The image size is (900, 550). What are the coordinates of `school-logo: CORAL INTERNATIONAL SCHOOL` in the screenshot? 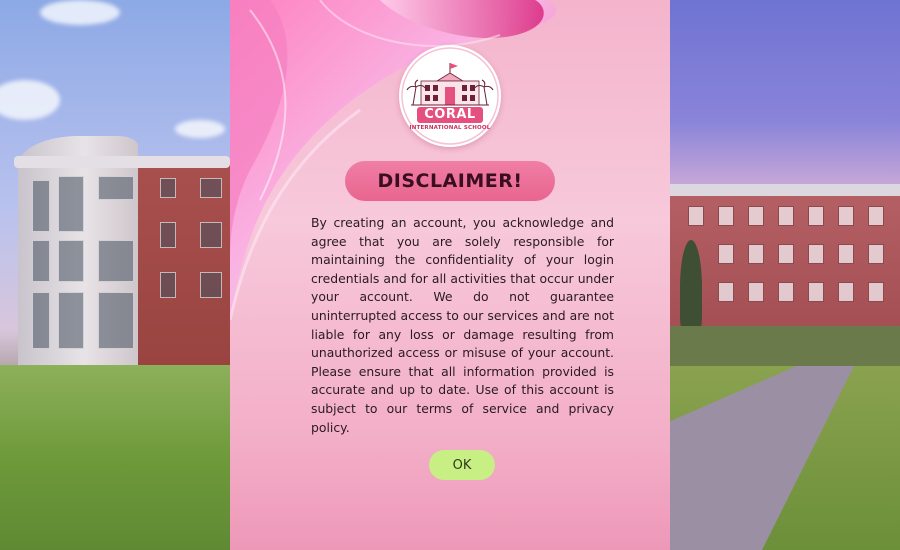 It's located at (450, 96).